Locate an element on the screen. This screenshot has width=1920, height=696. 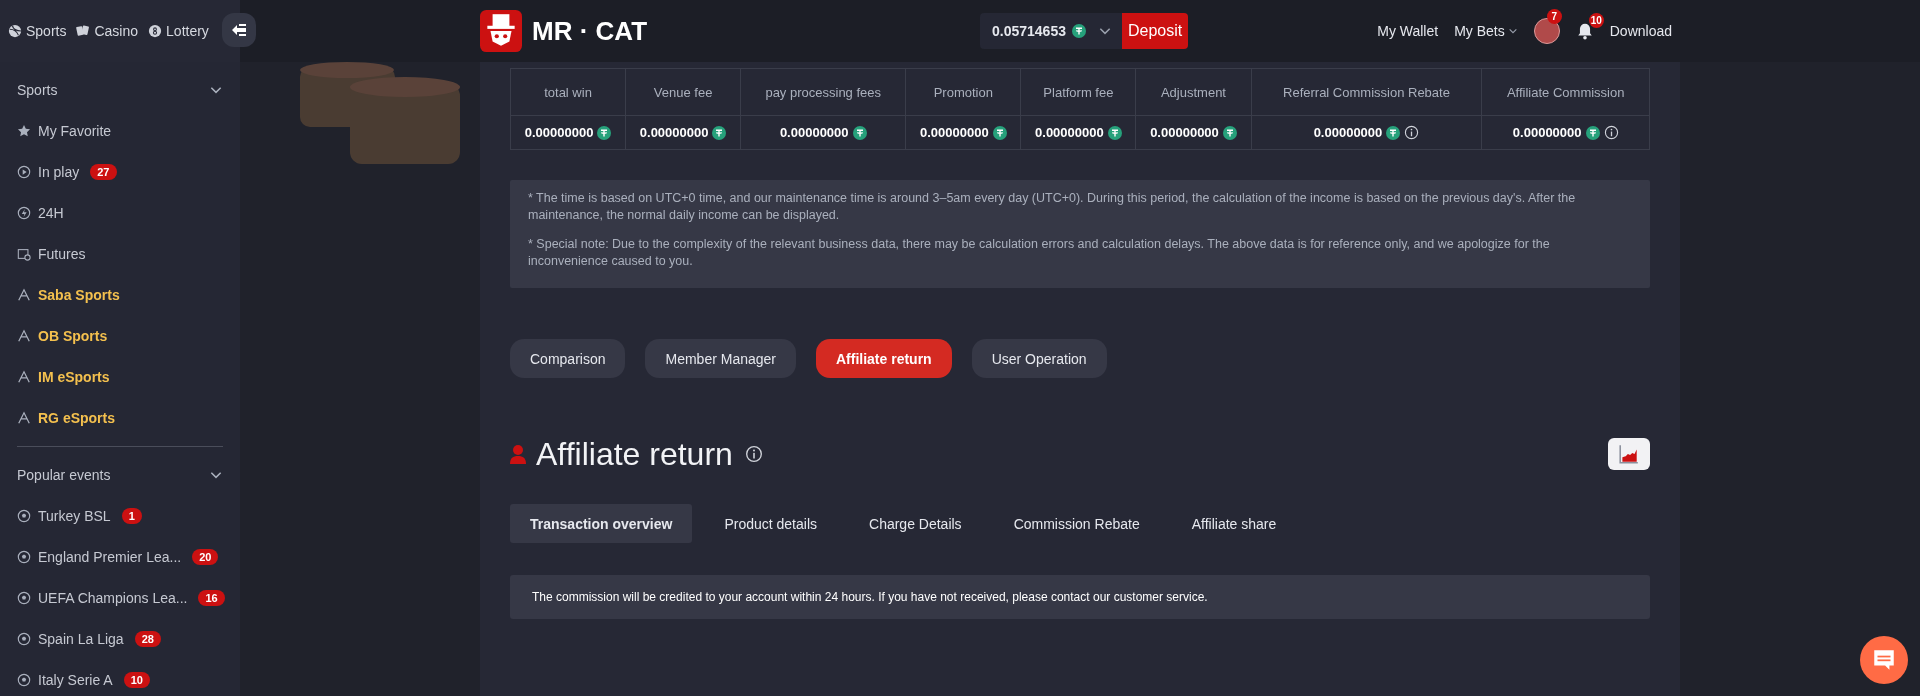
balance-dropdown: 0.05714653 is located at coordinates (1051, 31).